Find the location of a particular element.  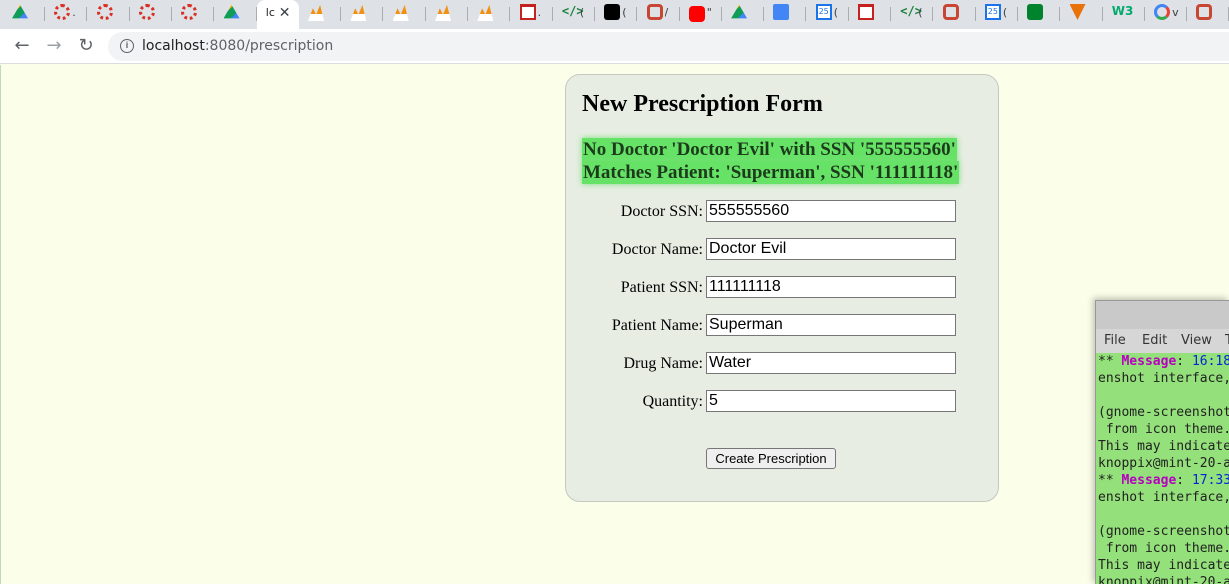

browser-tab: ( is located at coordinates (616, 13).